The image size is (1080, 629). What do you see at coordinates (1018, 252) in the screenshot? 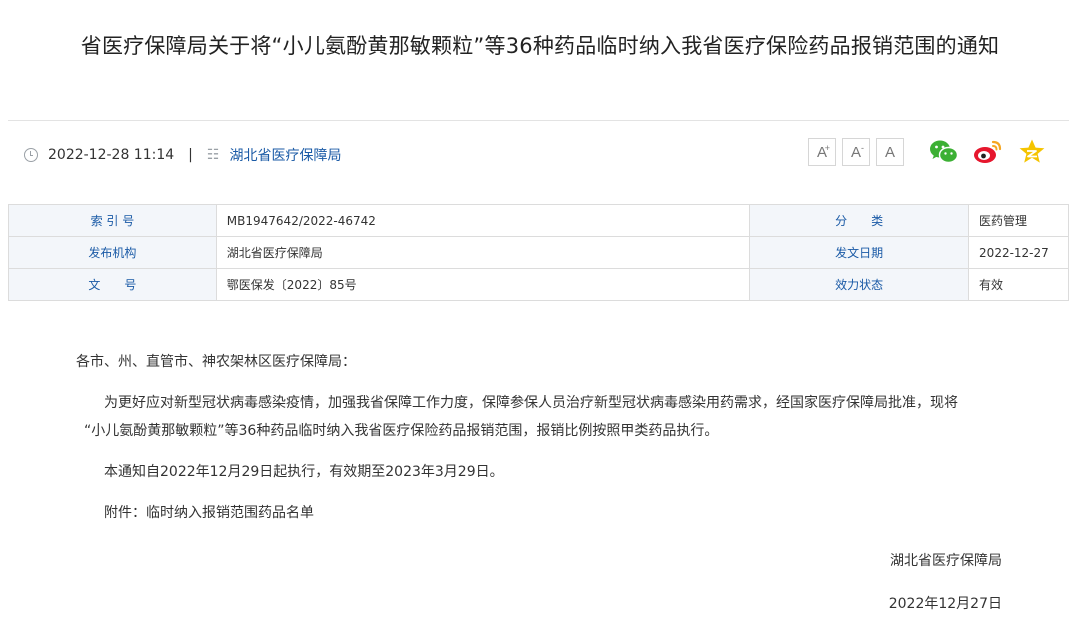
I see `issue-date-value: 2022-12-27` at bounding box center [1018, 252].